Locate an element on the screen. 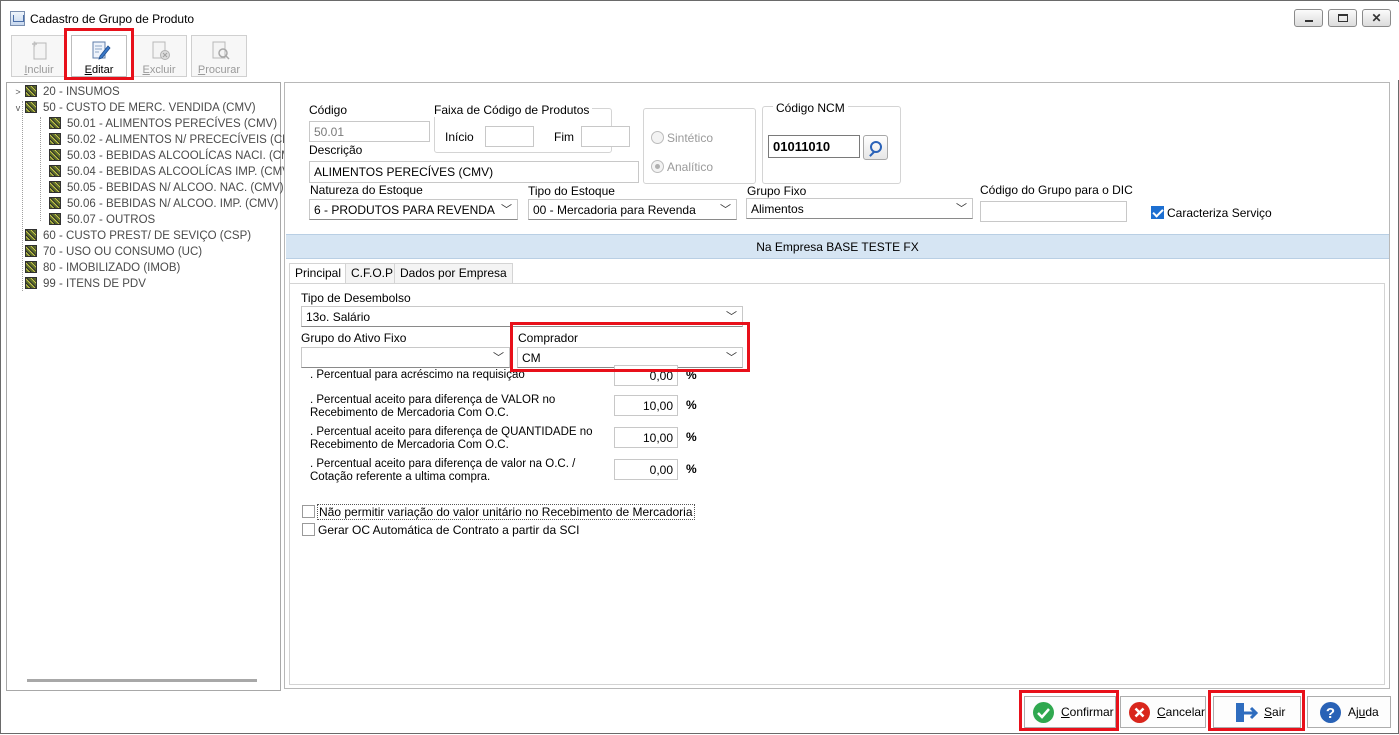  tree-node: 70 - USO OU CONSUMO (UC) is located at coordinates (107, 252).